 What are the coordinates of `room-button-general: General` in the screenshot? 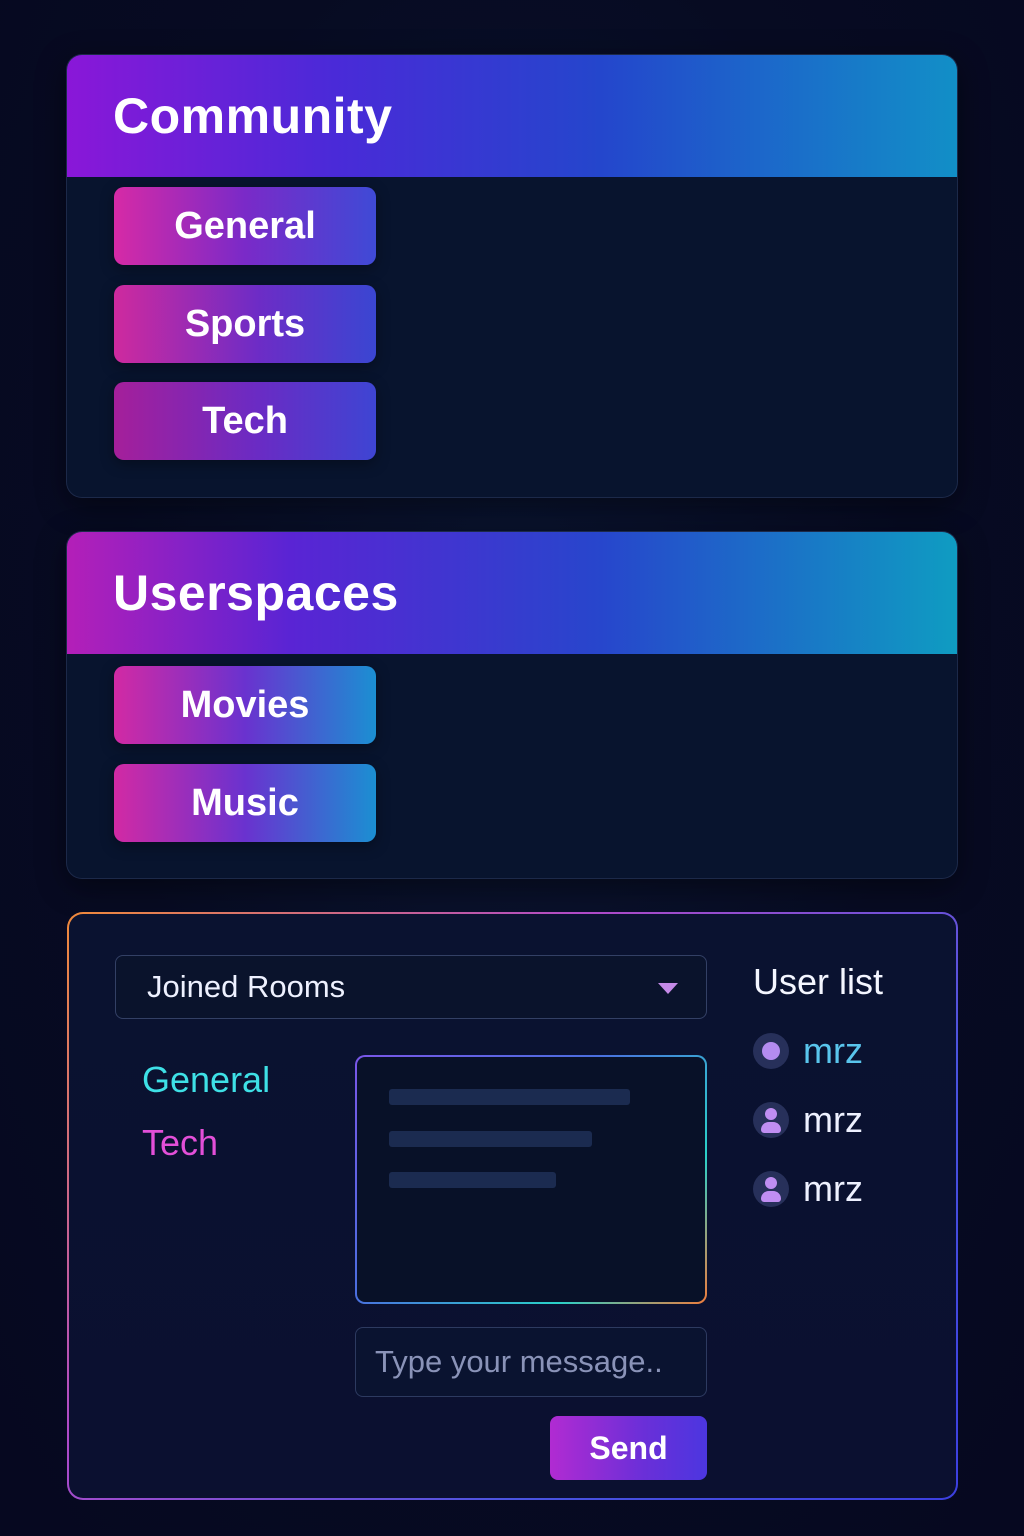 It's located at (245, 226).